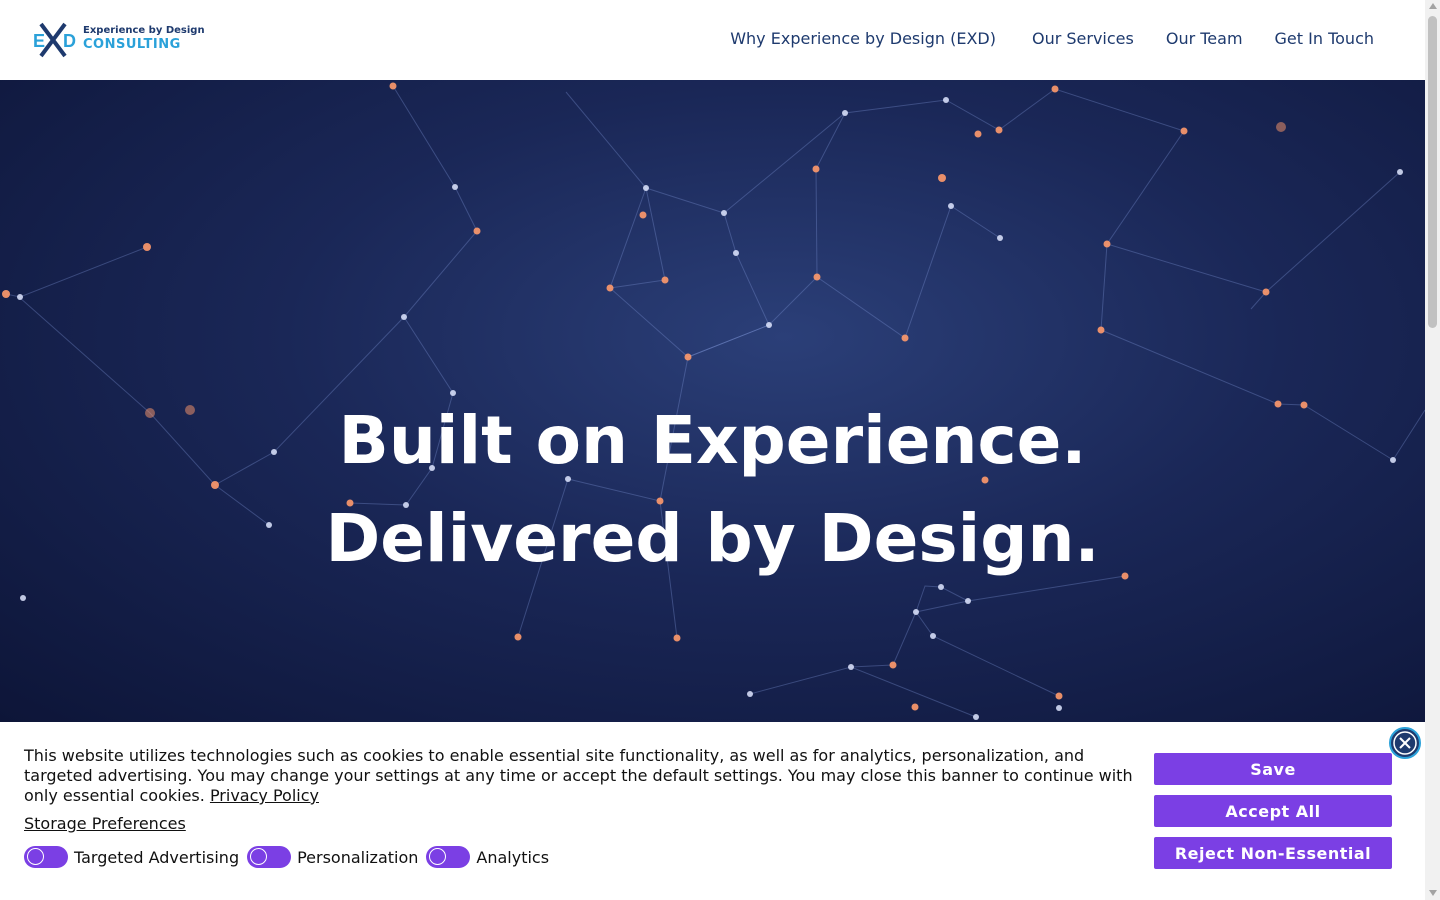 The height and width of the screenshot is (900, 1440). Describe the element at coordinates (264, 795) in the screenshot. I see `privacy-policy-link: Privacy Policy` at that location.